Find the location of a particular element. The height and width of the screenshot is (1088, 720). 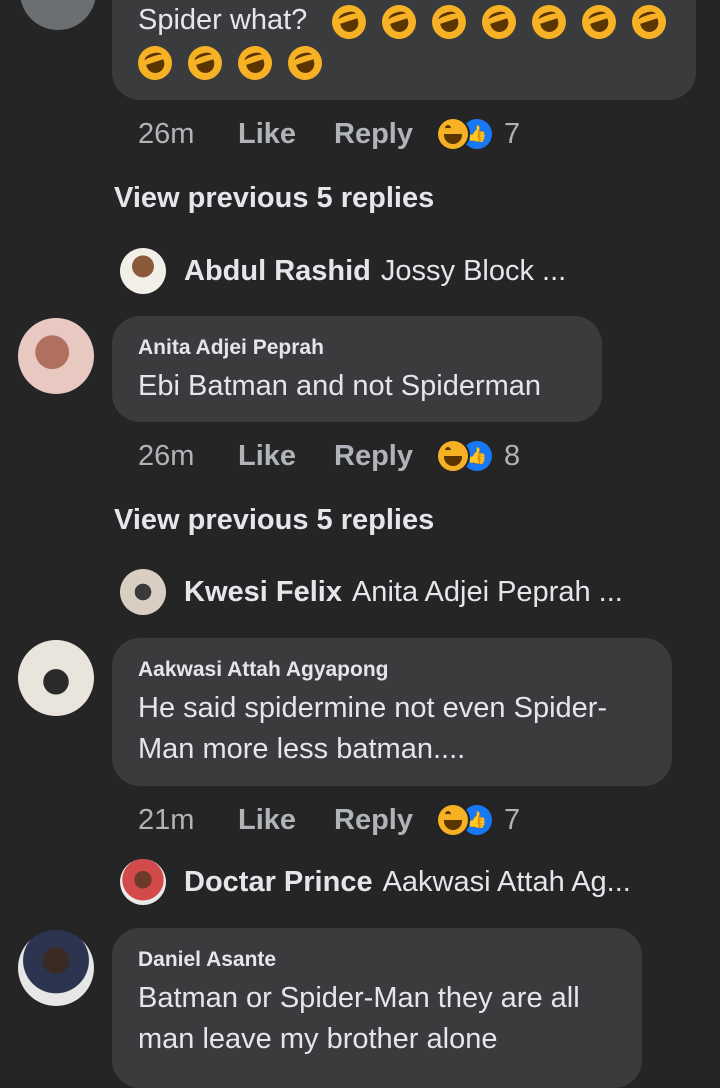

comment-actions: 21m Like Reply 👍 7 is located at coordinates (329, 820).